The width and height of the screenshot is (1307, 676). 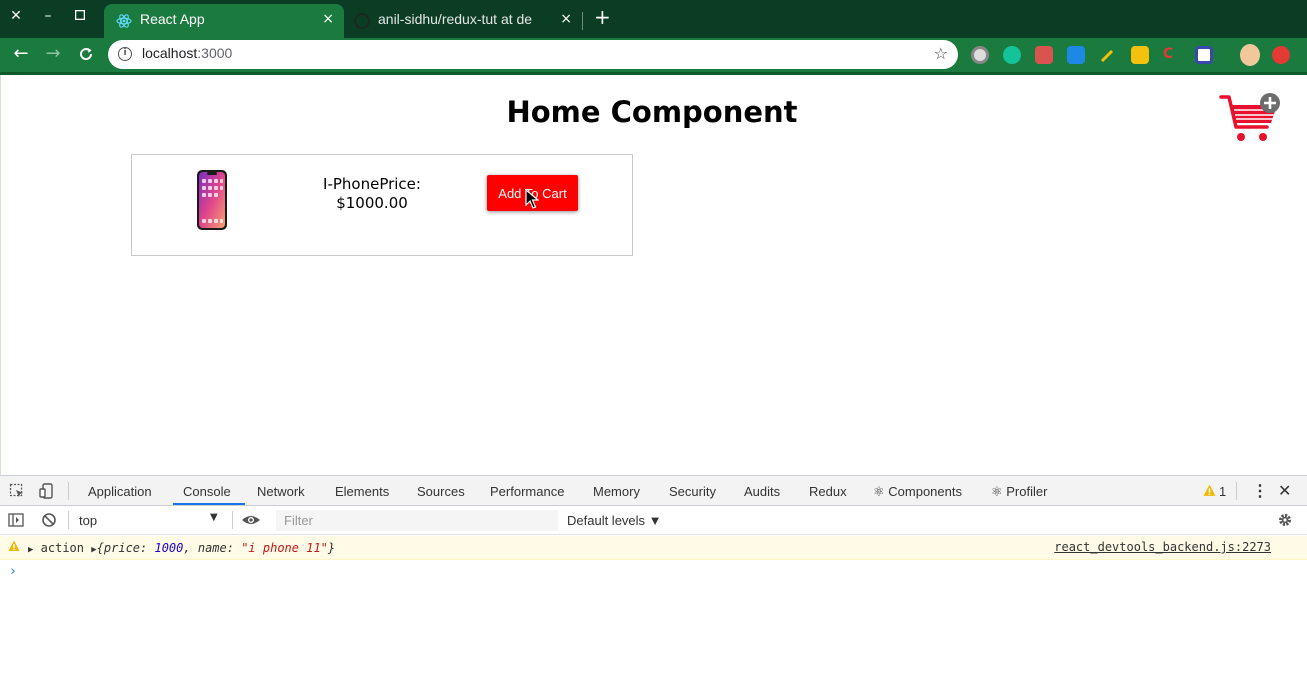 What do you see at coordinates (1108, 55) in the screenshot?
I see `pencil-icon` at bounding box center [1108, 55].